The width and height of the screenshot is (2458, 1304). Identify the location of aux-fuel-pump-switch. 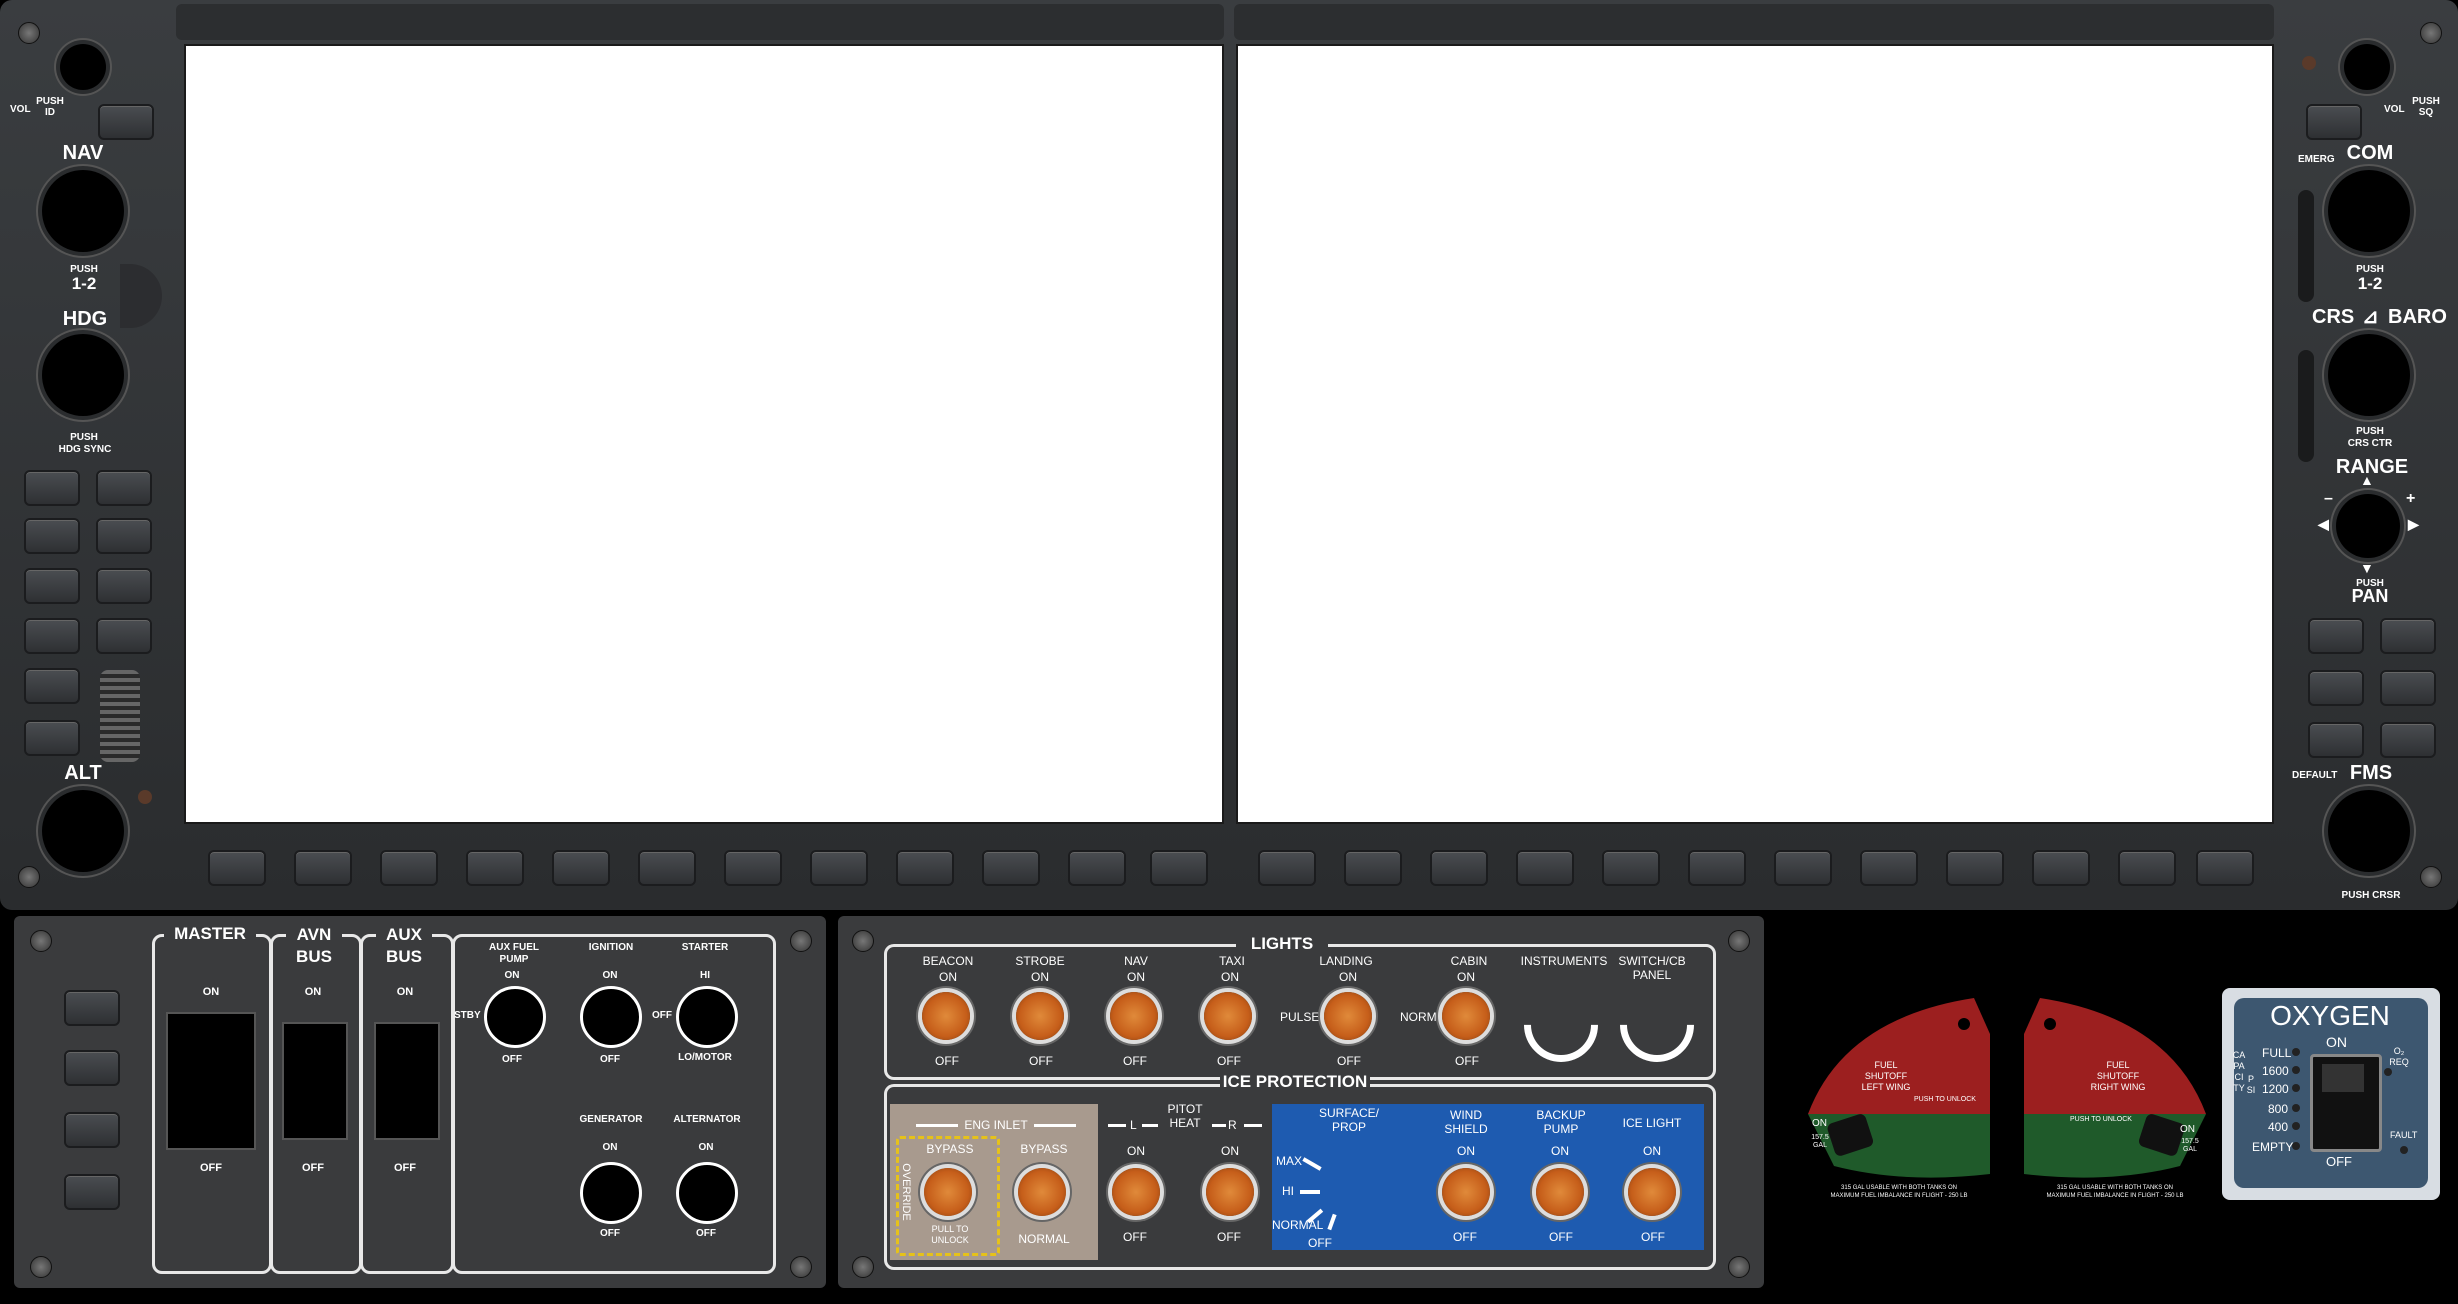
(515, 1017).